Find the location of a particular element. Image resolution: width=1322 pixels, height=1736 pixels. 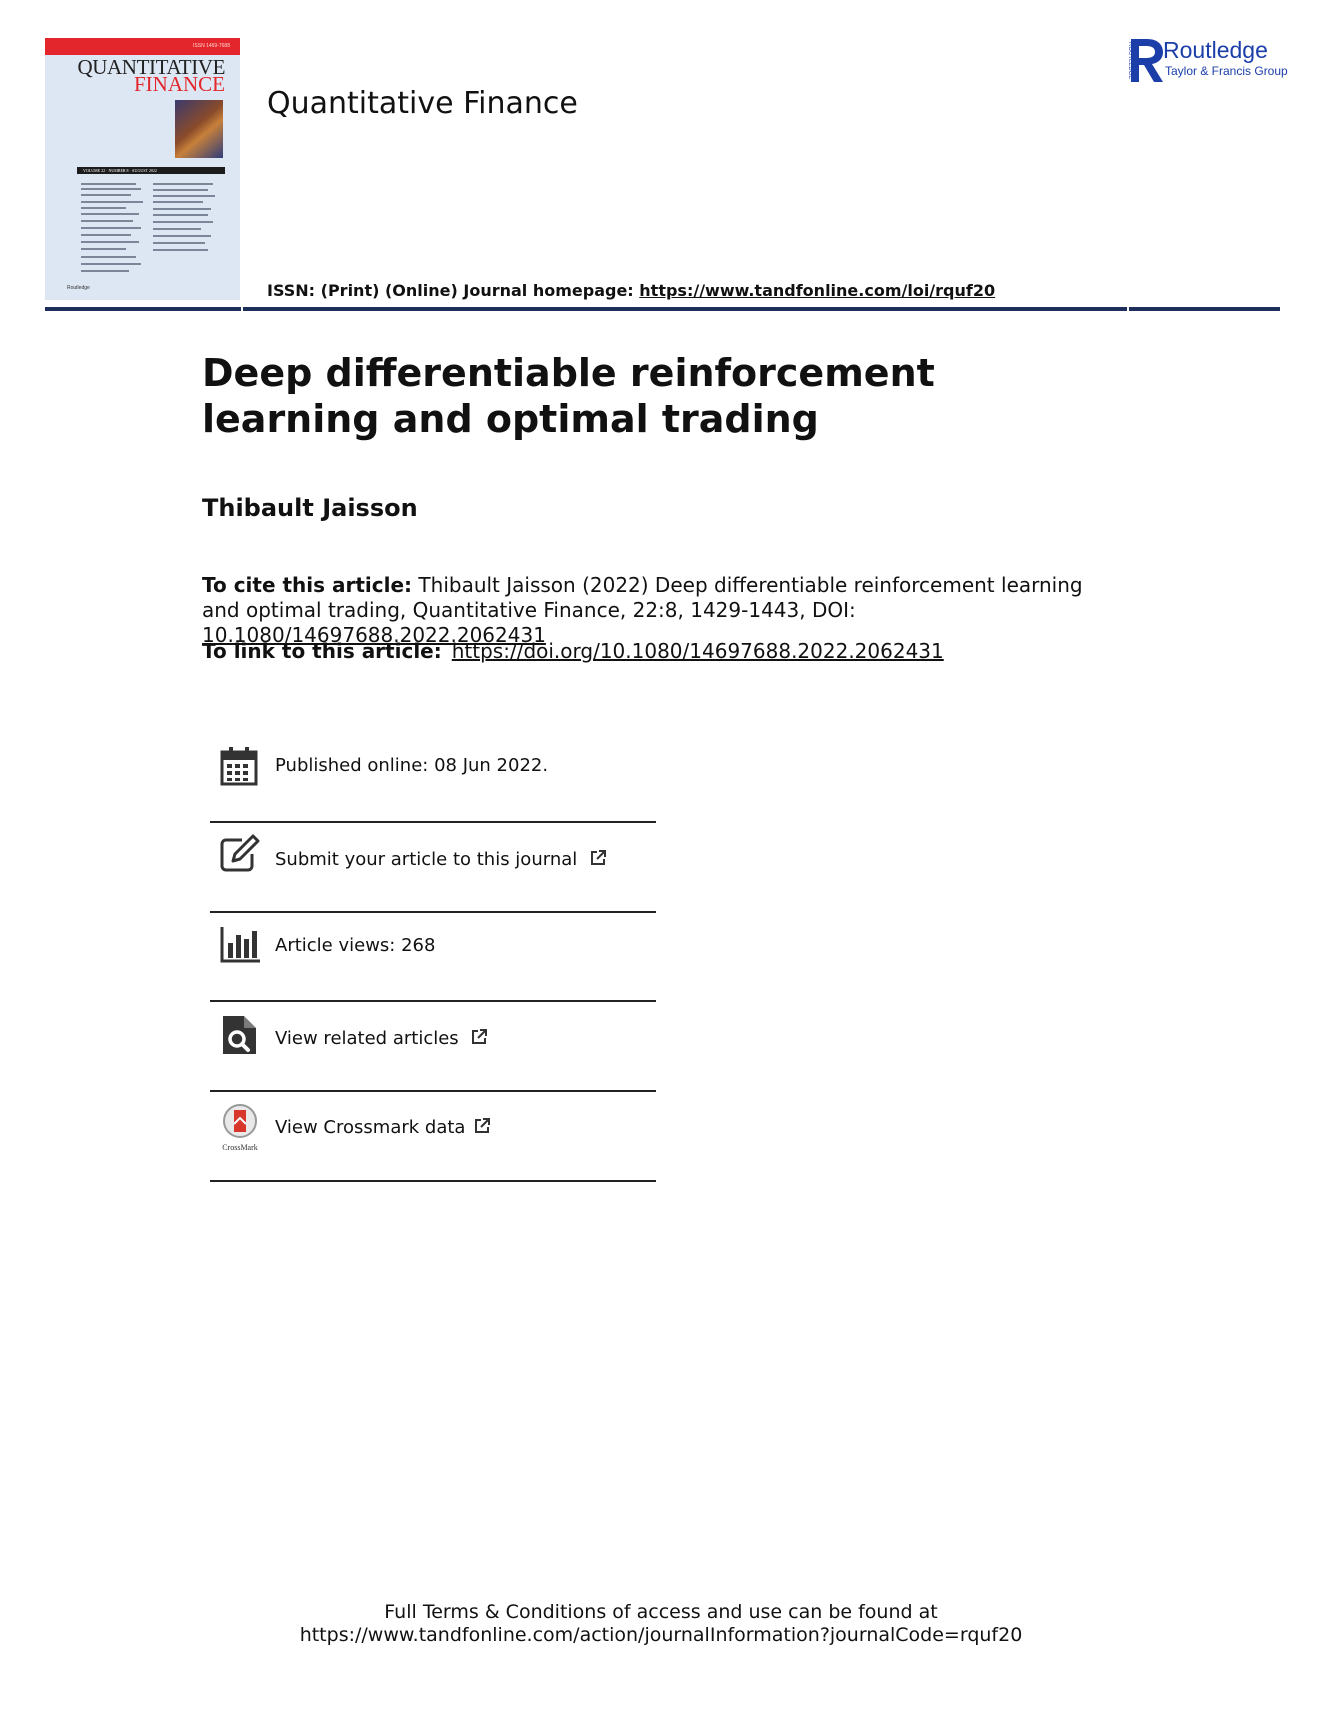

document-search-icon is located at coordinates (239, 1035).